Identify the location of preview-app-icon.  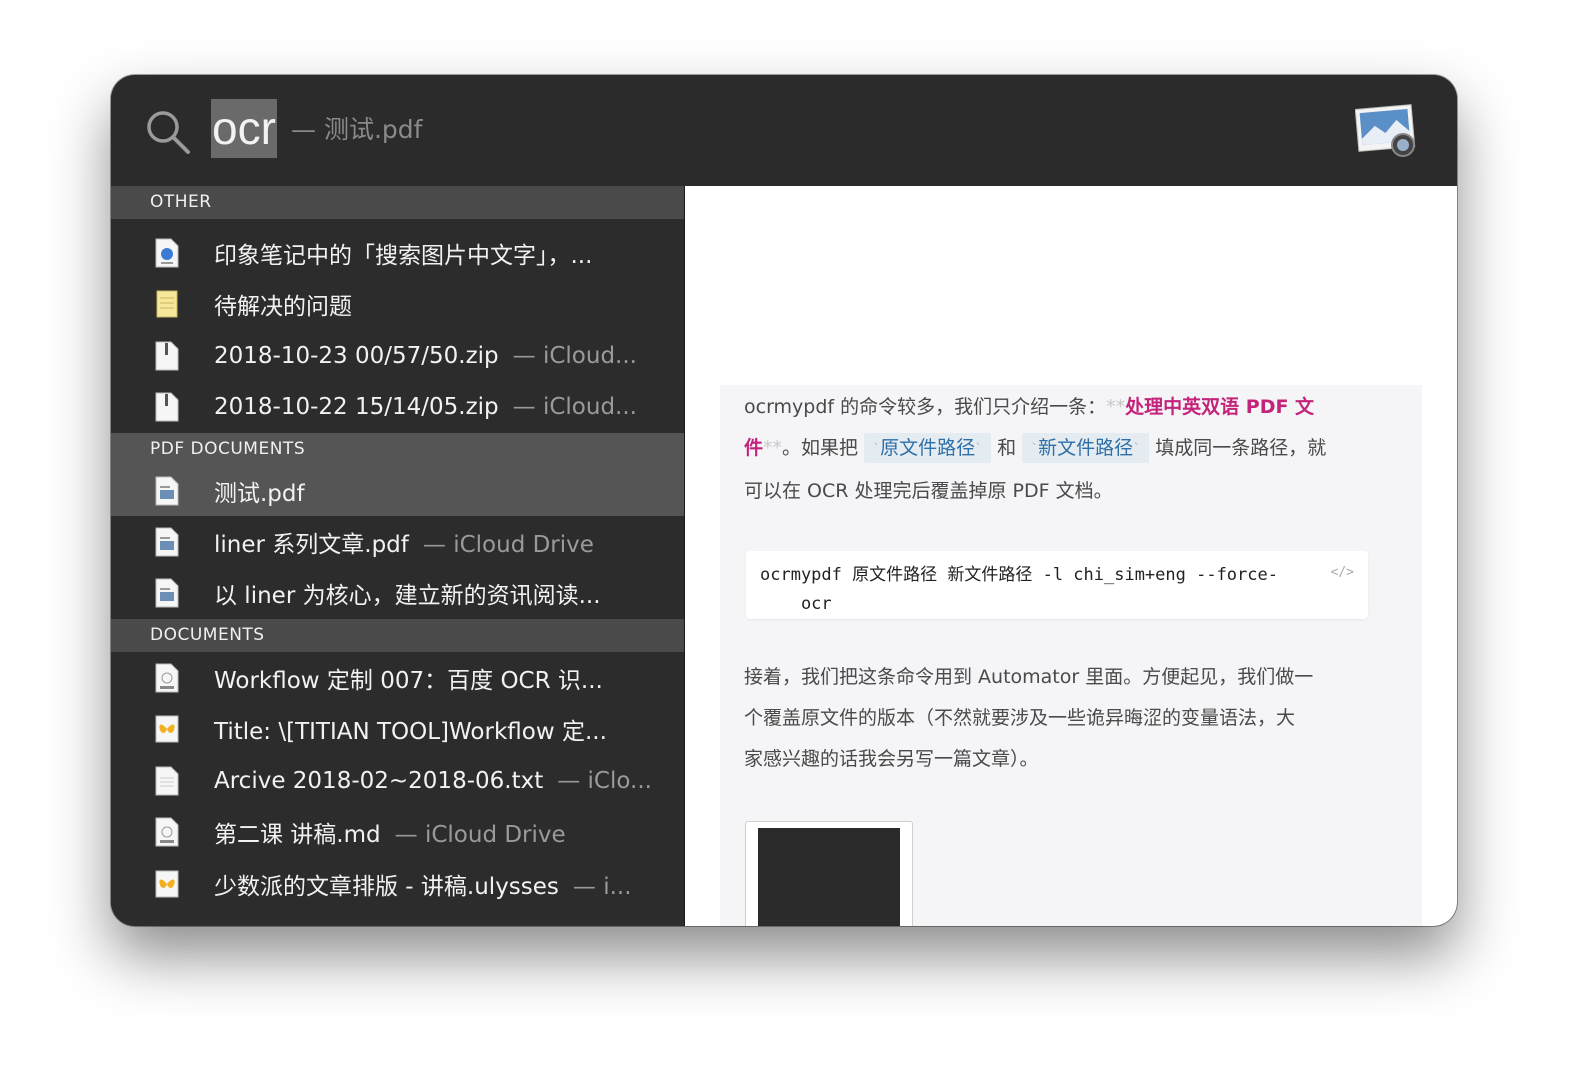
(1385, 130).